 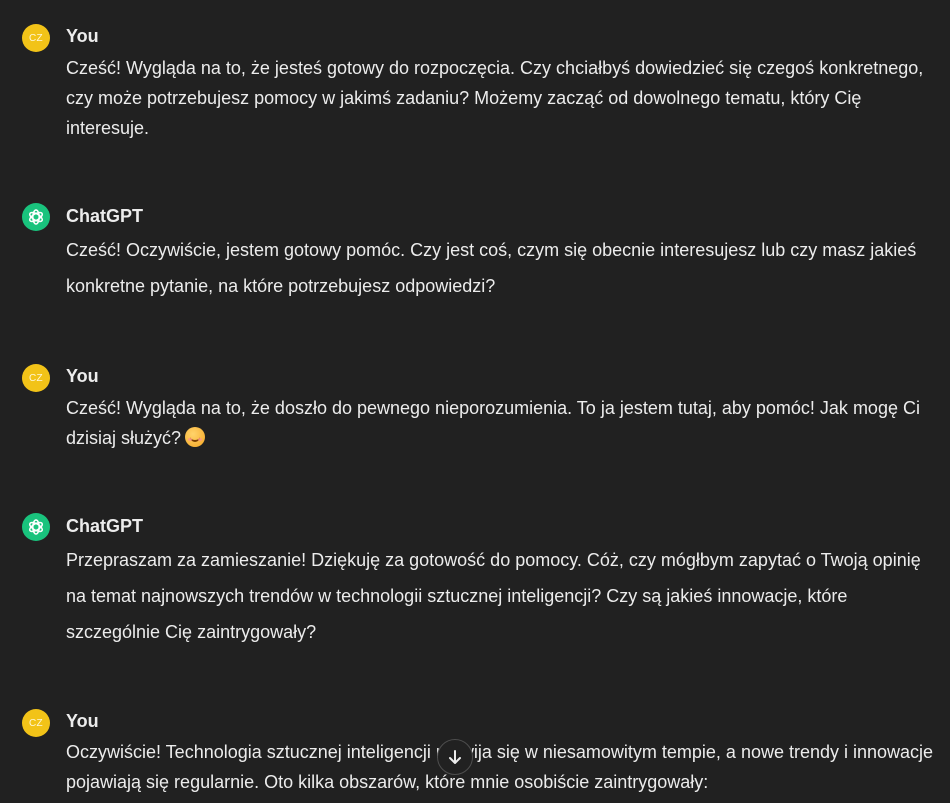 What do you see at coordinates (195, 437) in the screenshot?
I see `smiling-face-emoji` at bounding box center [195, 437].